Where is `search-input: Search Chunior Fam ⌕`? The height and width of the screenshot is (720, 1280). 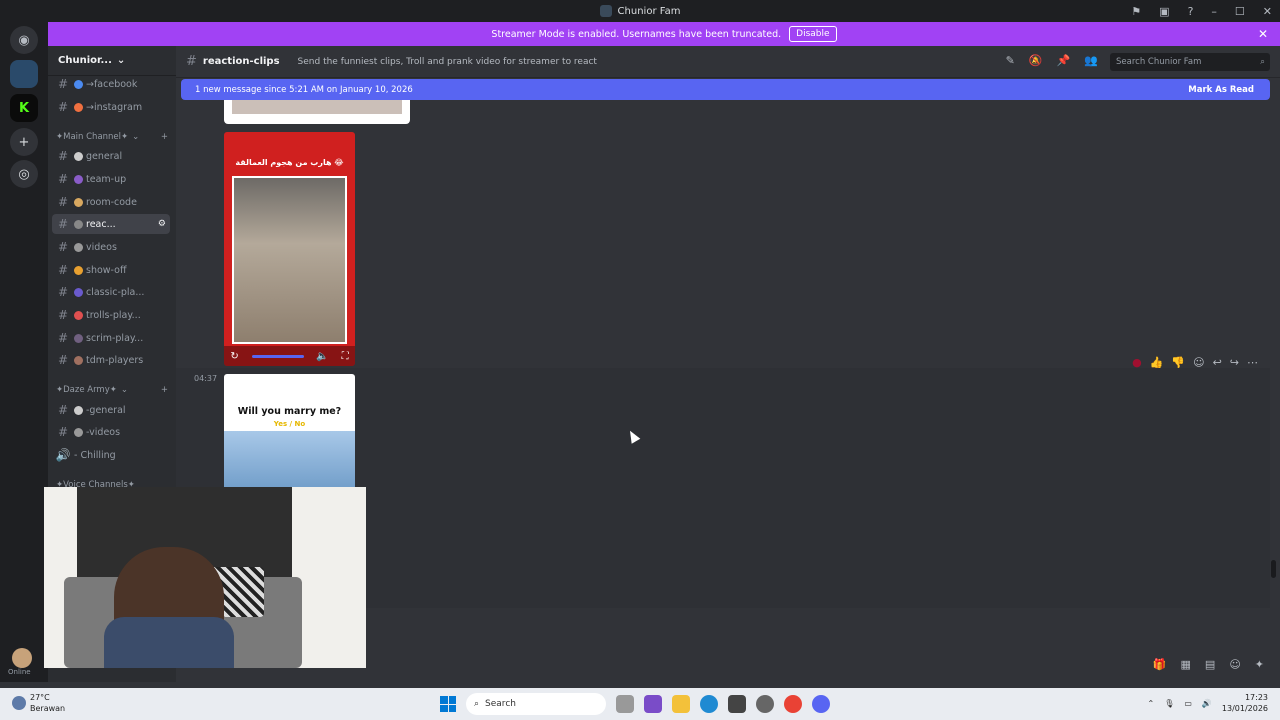
search-input: Search Chunior Fam ⌕ is located at coordinates (1190, 62).